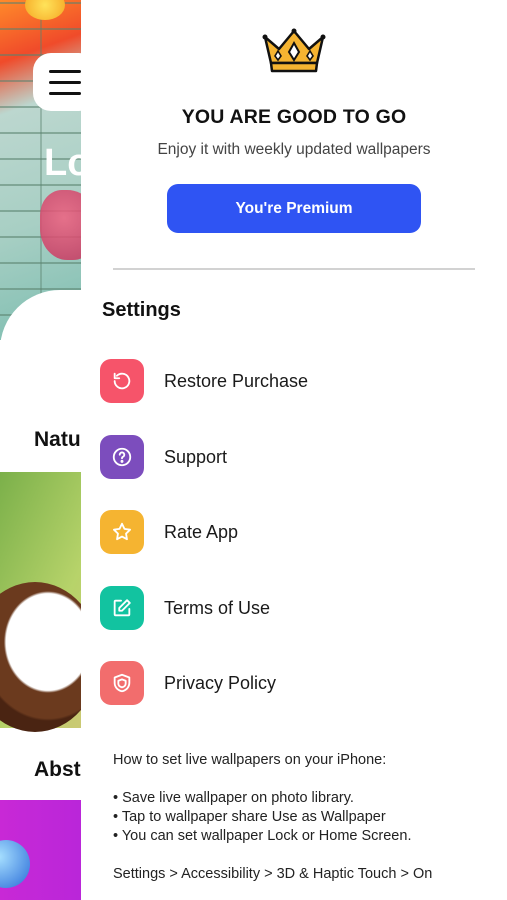  What do you see at coordinates (217, 607) in the screenshot?
I see `menu-item-label: Terms of Use` at bounding box center [217, 607].